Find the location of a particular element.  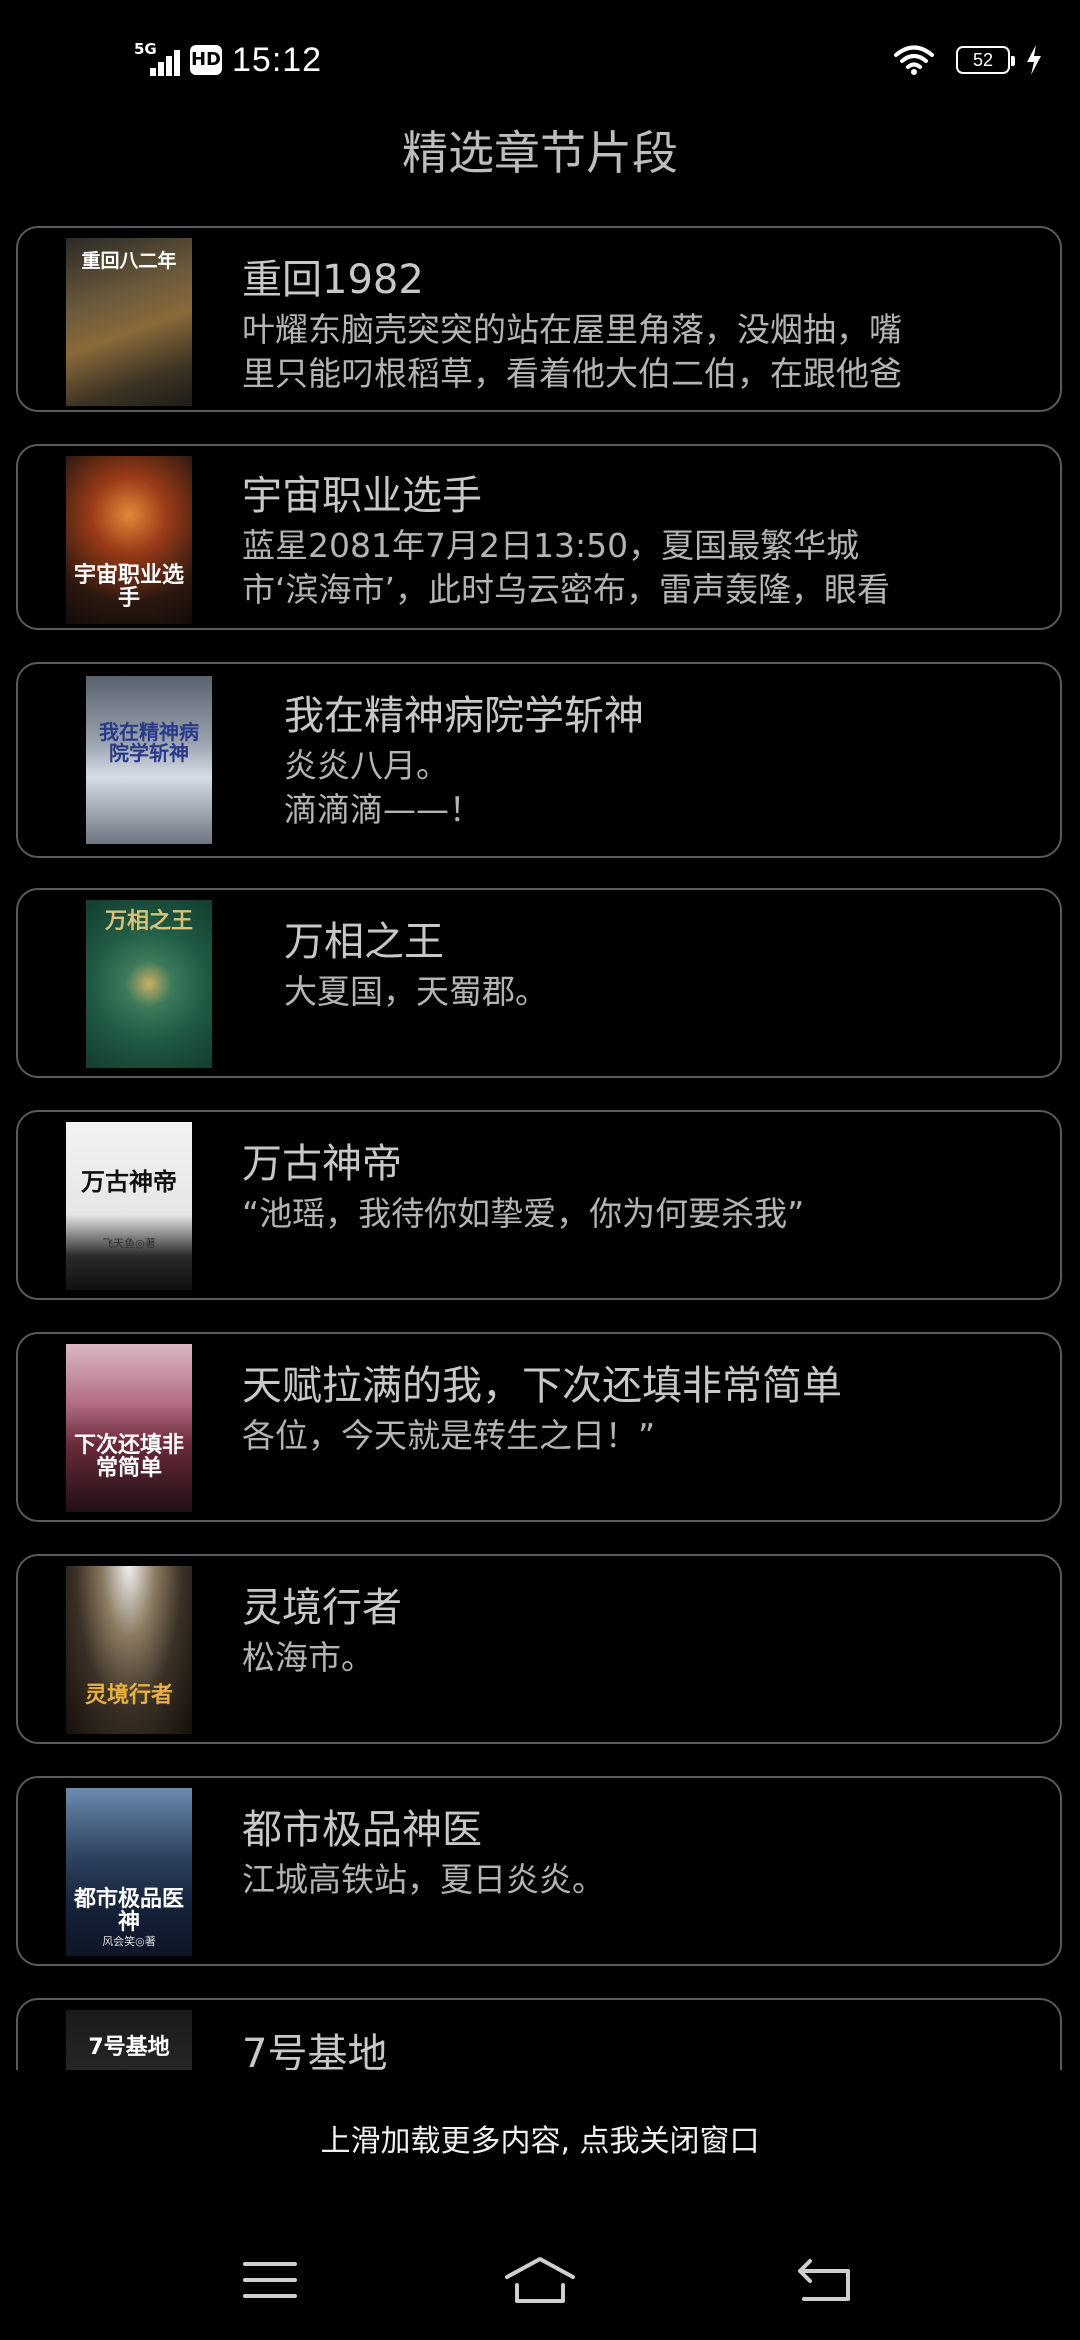

cover-title: 7号基地 is located at coordinates (129, 2047).